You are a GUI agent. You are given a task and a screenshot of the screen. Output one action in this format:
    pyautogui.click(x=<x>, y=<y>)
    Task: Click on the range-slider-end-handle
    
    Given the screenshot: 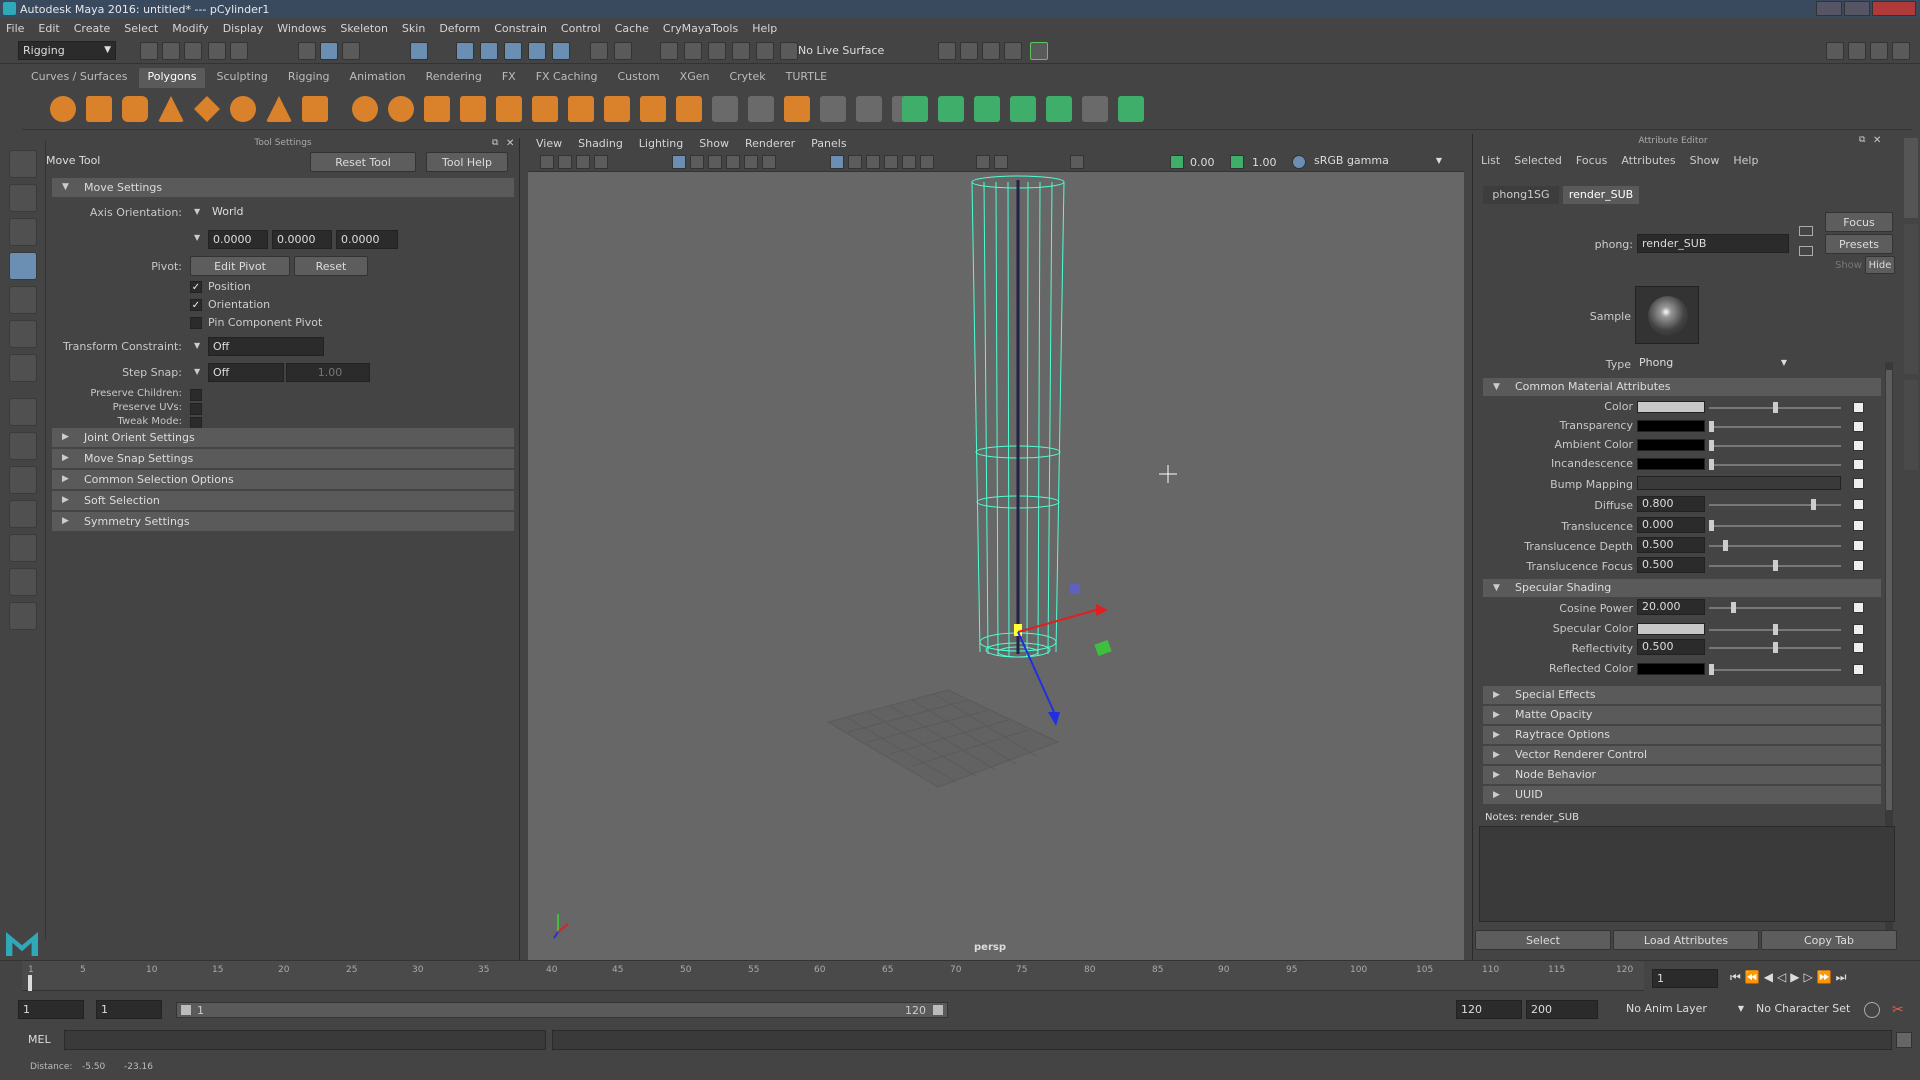 What is the action you would take?
    pyautogui.click(x=938, y=1010)
    